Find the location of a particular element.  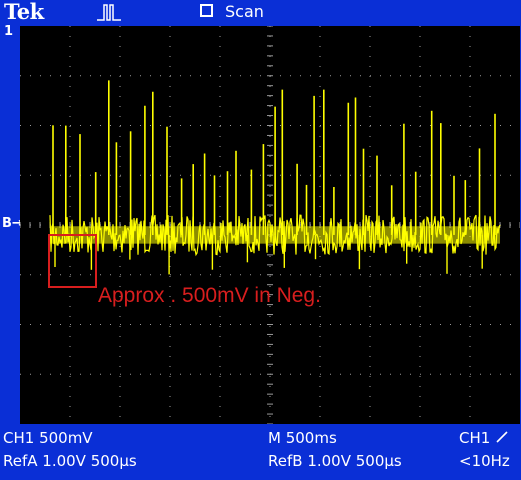

top-status-bar: Tek Scan is located at coordinates (260, 12).